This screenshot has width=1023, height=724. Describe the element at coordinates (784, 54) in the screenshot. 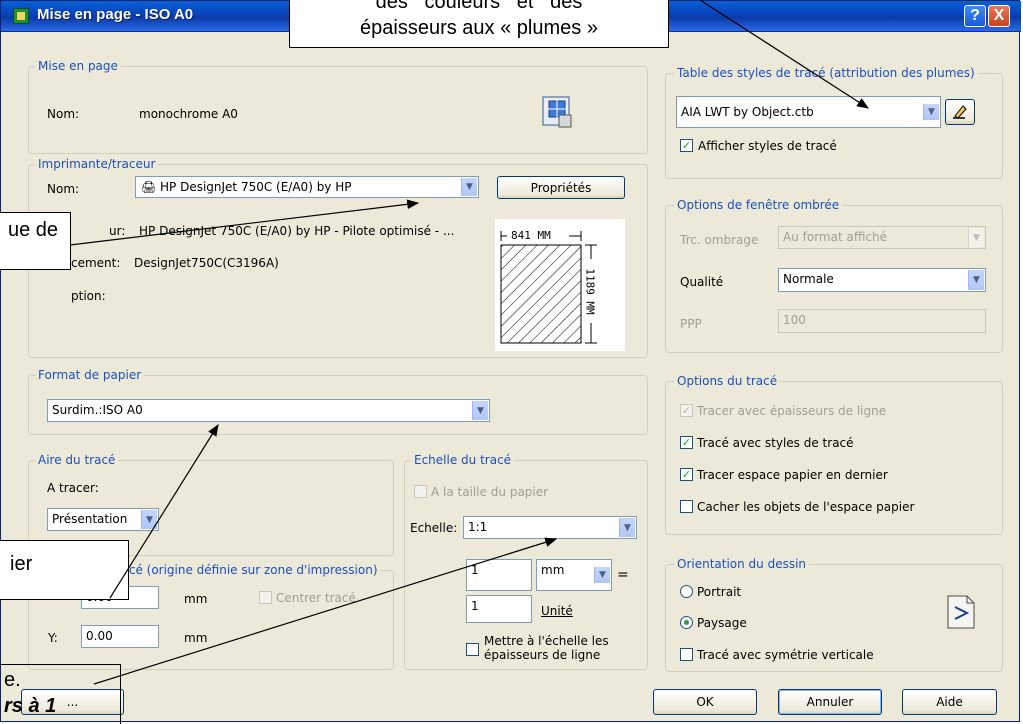

I see `arrow-to-style-table` at that location.